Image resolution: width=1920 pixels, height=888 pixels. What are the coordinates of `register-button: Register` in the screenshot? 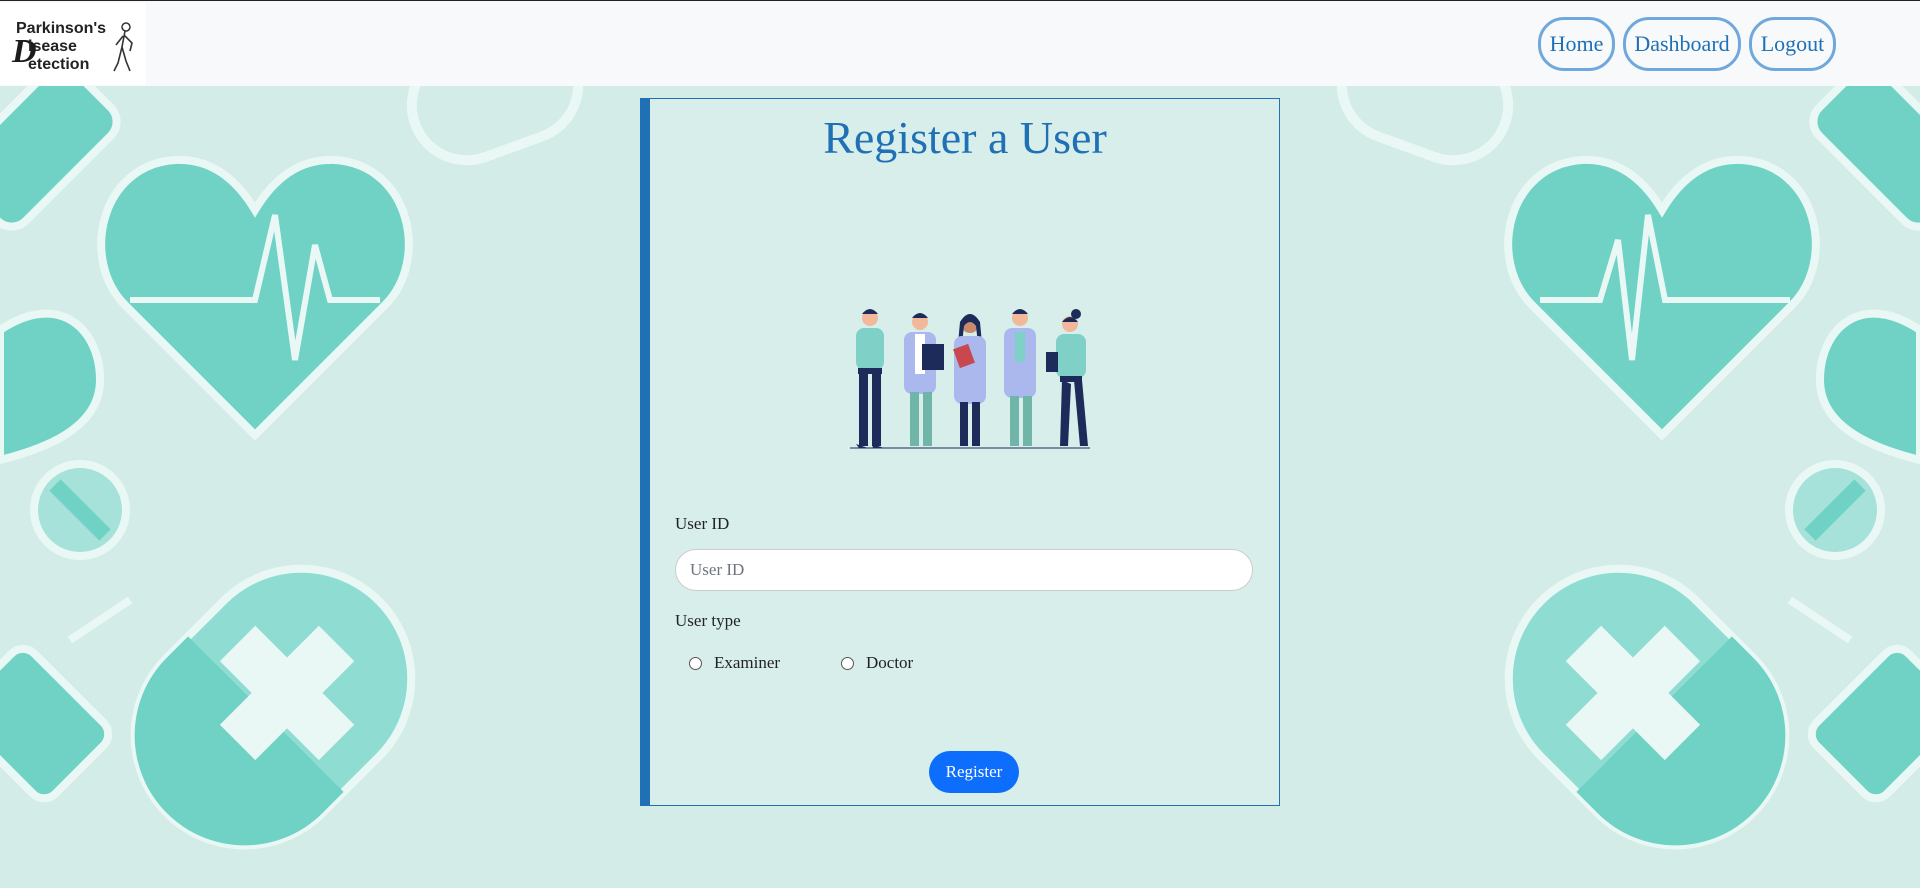 It's located at (974, 772).